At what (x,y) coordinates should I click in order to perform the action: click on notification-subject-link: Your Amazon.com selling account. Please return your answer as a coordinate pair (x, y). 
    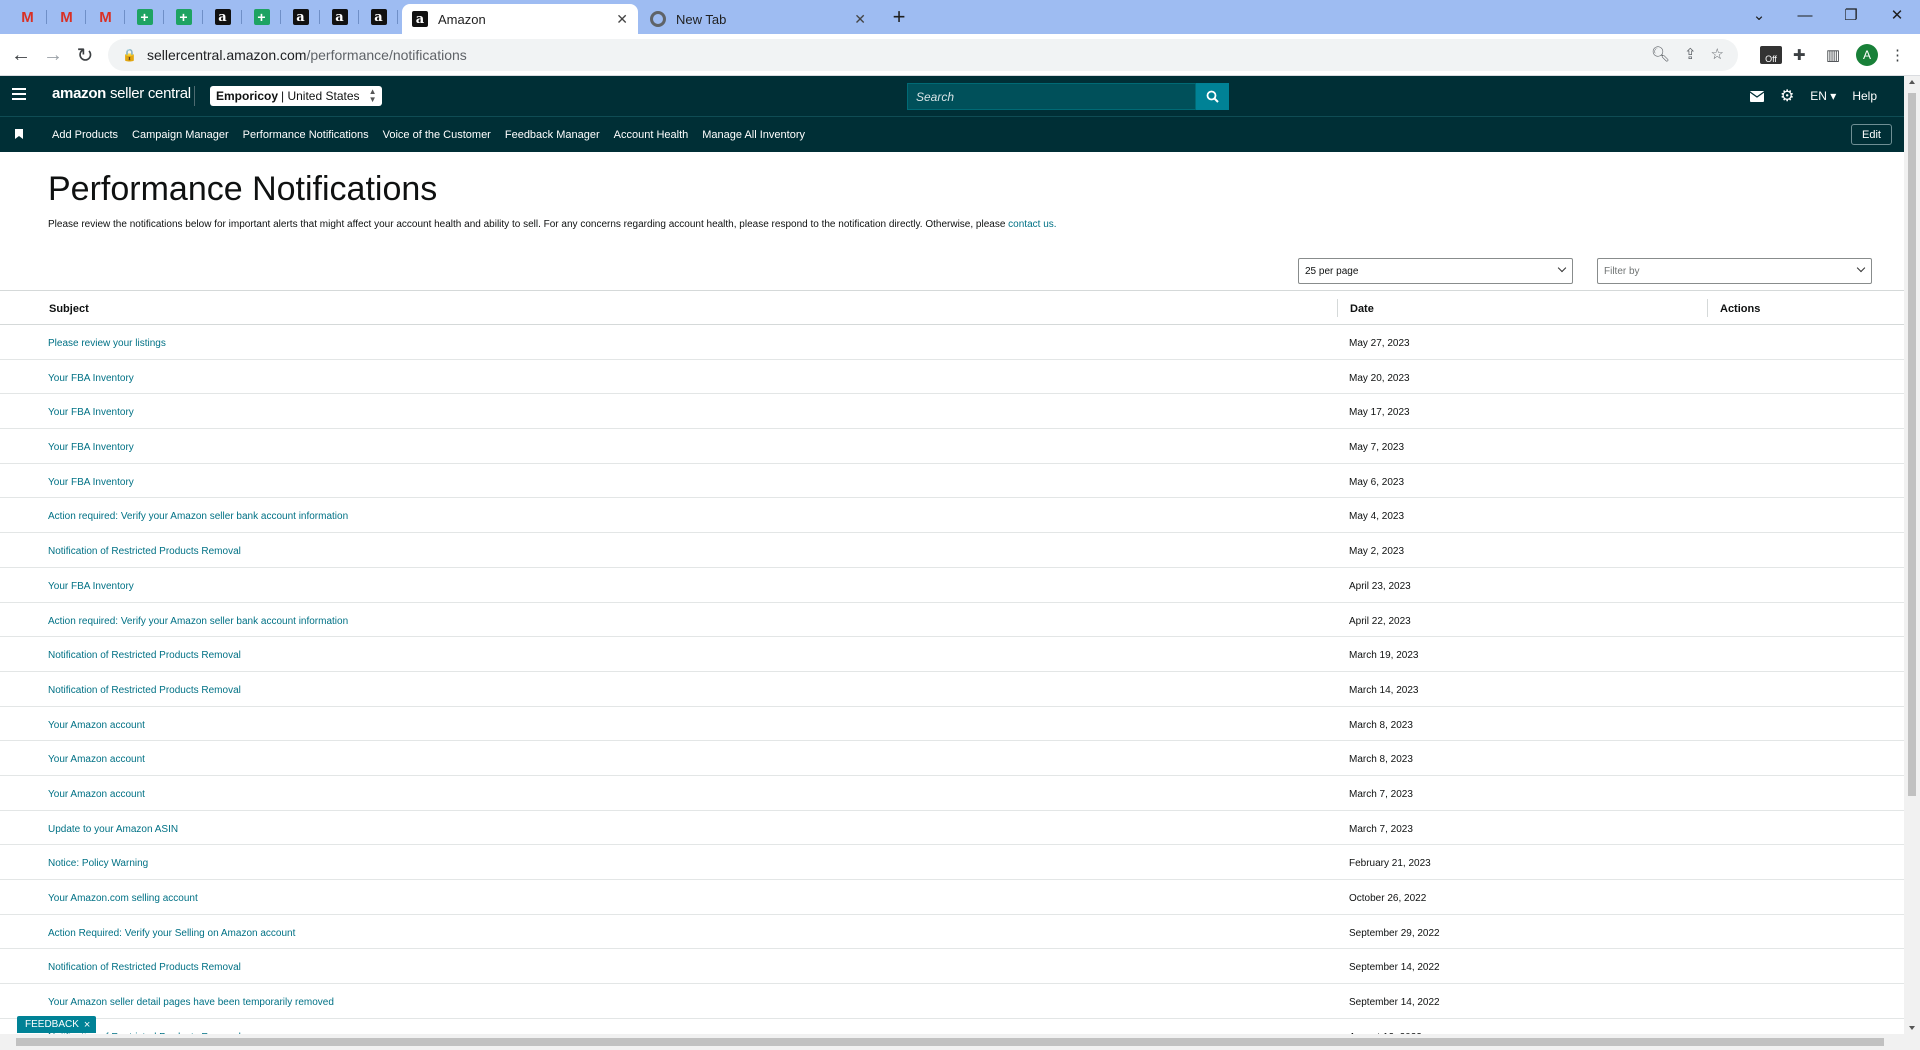
    Looking at the image, I should click on (123, 898).